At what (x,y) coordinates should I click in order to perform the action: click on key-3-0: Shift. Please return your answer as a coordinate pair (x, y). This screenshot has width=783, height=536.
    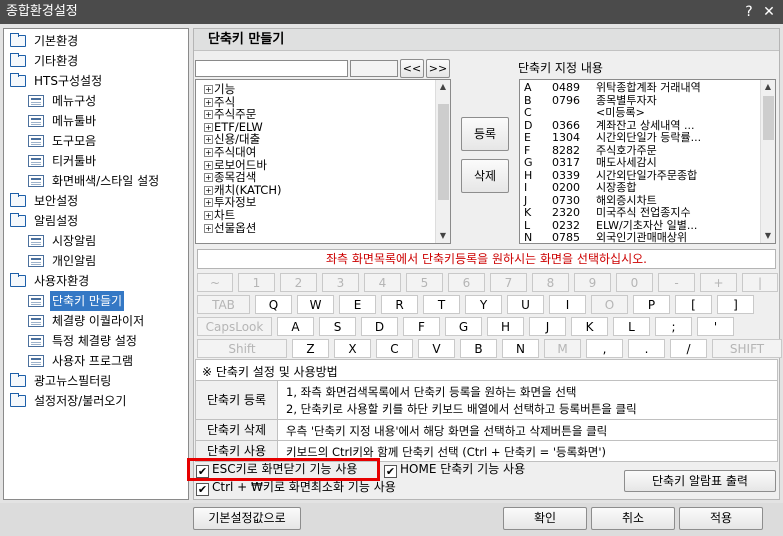
    Looking at the image, I should click on (242, 348).